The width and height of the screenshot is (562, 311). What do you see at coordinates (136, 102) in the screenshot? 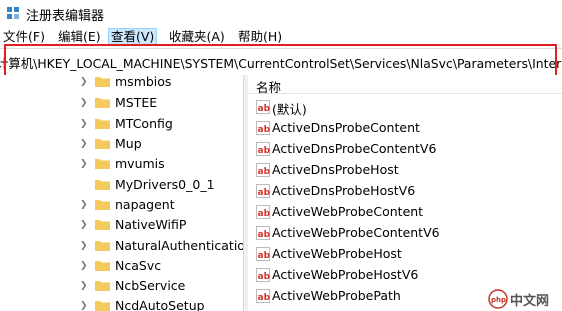
I see `tree-item-label: MSTEE` at bounding box center [136, 102].